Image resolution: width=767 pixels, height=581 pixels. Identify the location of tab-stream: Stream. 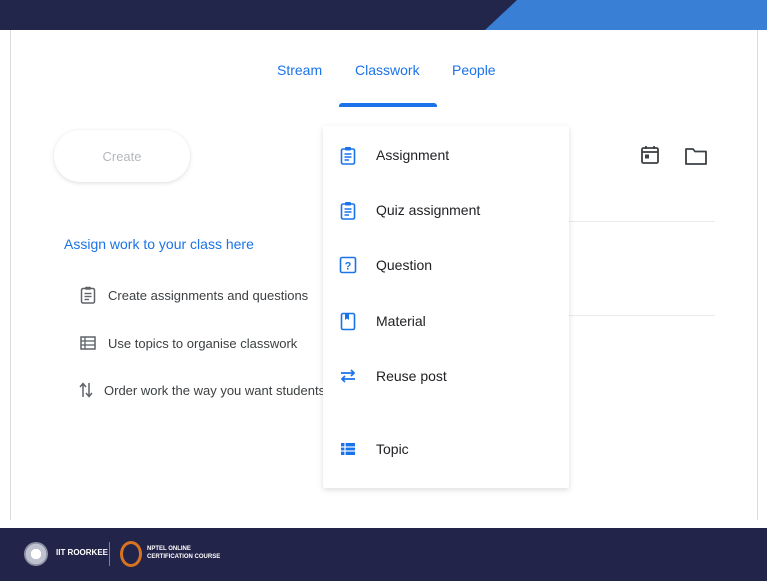
(299, 70).